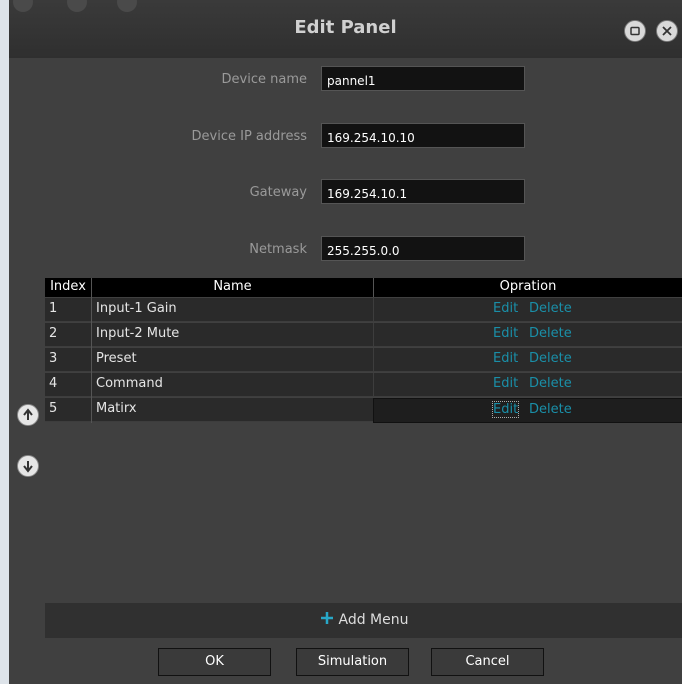  What do you see at coordinates (363, 410) in the screenshot?
I see `table-row-selected: 5 Matirx Edit Delete` at bounding box center [363, 410].